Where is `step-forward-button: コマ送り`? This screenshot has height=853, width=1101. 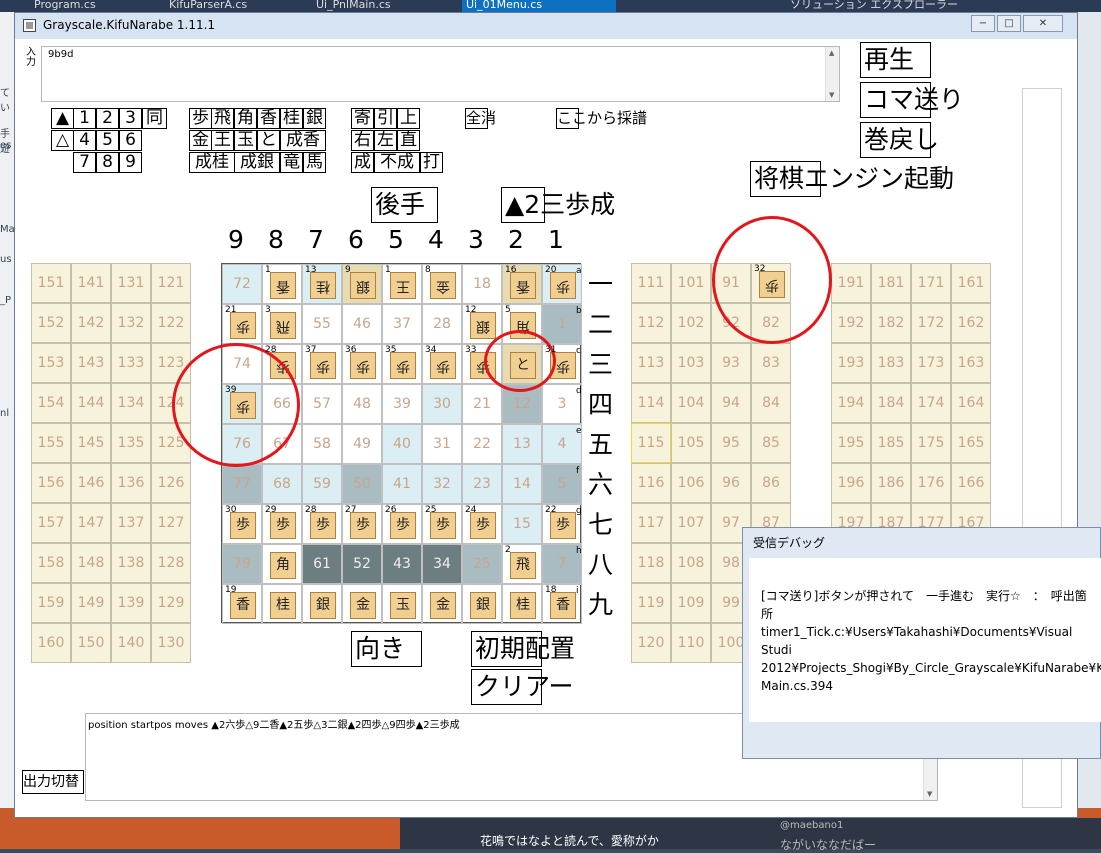 step-forward-button: コマ送り is located at coordinates (912, 100).